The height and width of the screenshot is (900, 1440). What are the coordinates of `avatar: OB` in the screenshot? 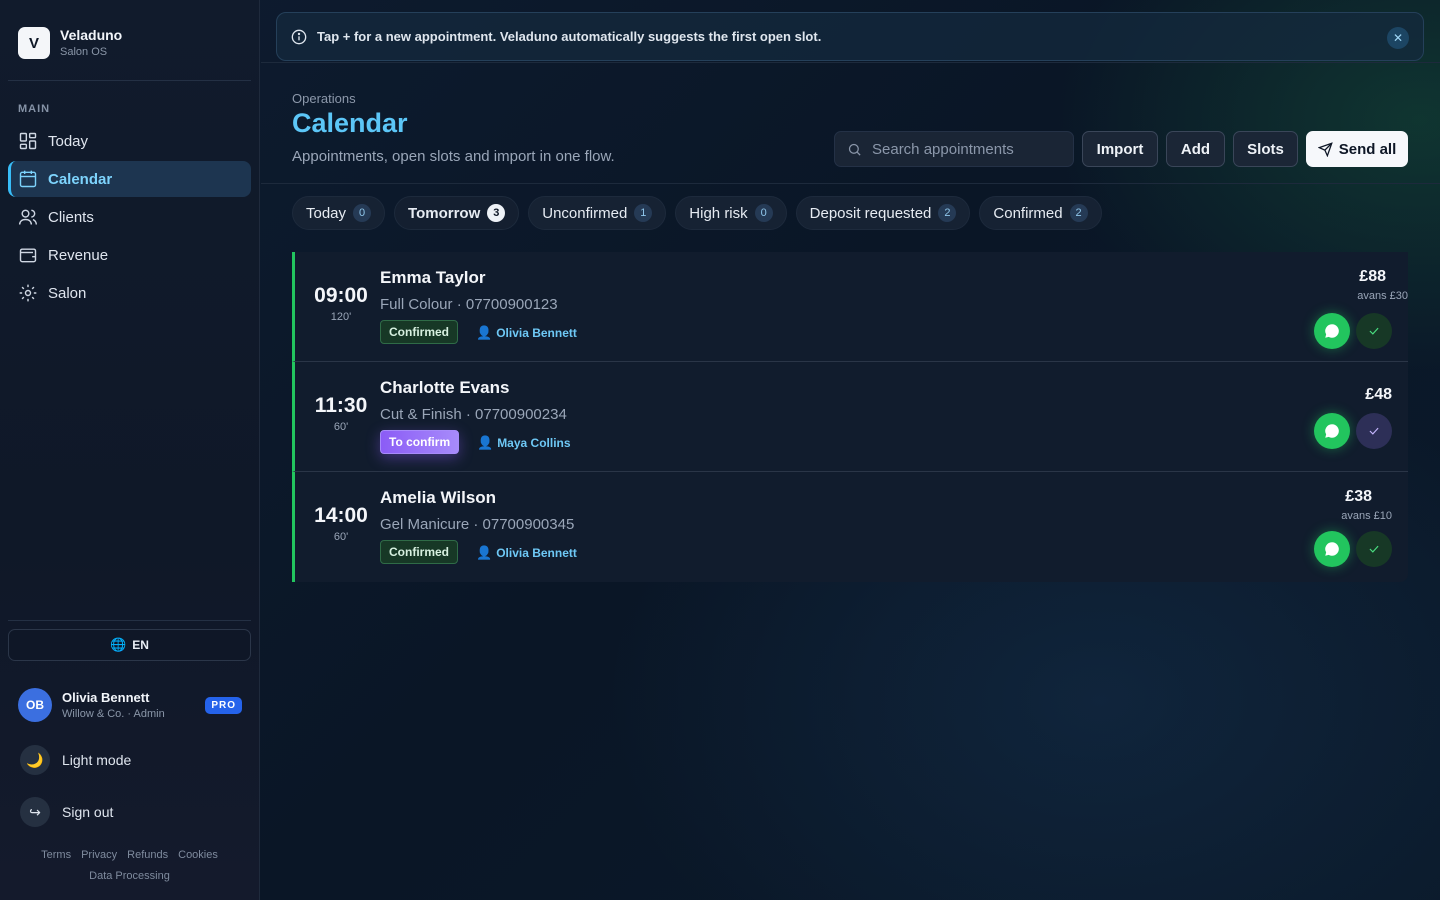 It's located at (35, 705).